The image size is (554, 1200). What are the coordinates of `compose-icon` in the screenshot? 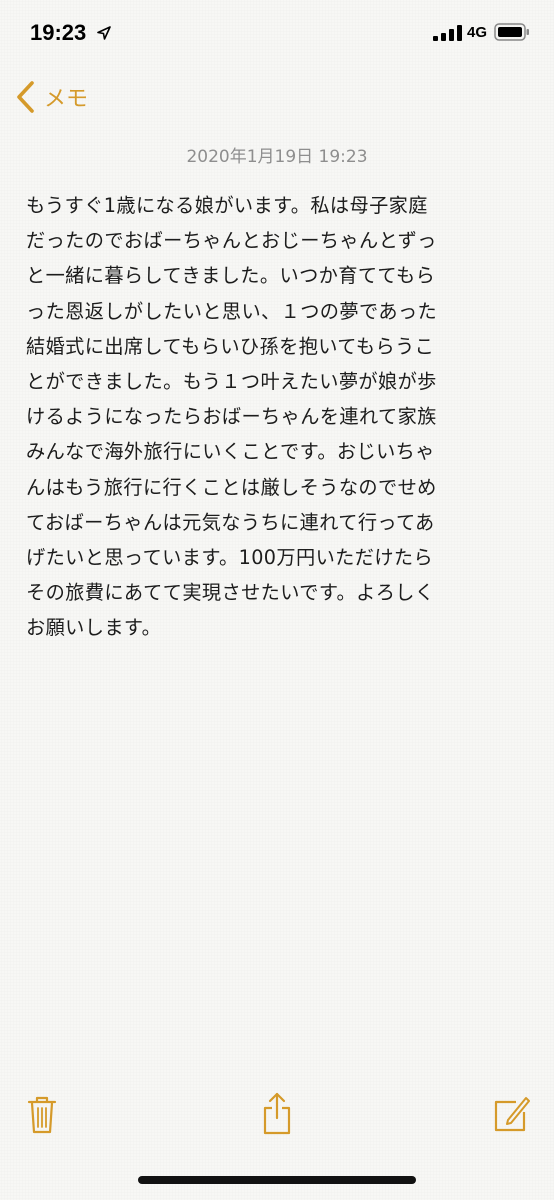 It's located at (512, 1114).